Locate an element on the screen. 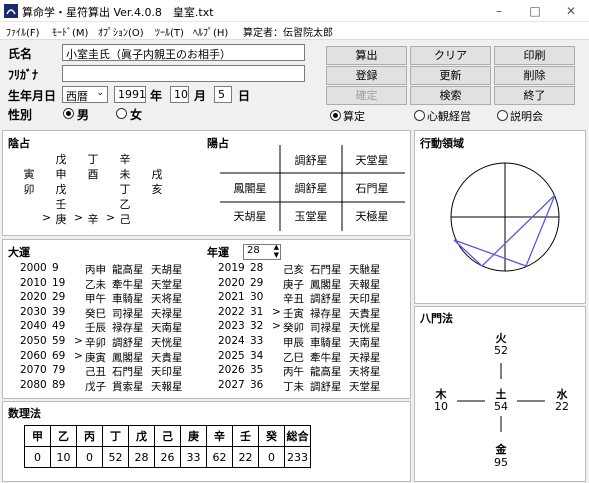  suri-value-cell: 62 is located at coordinates (219, 457).